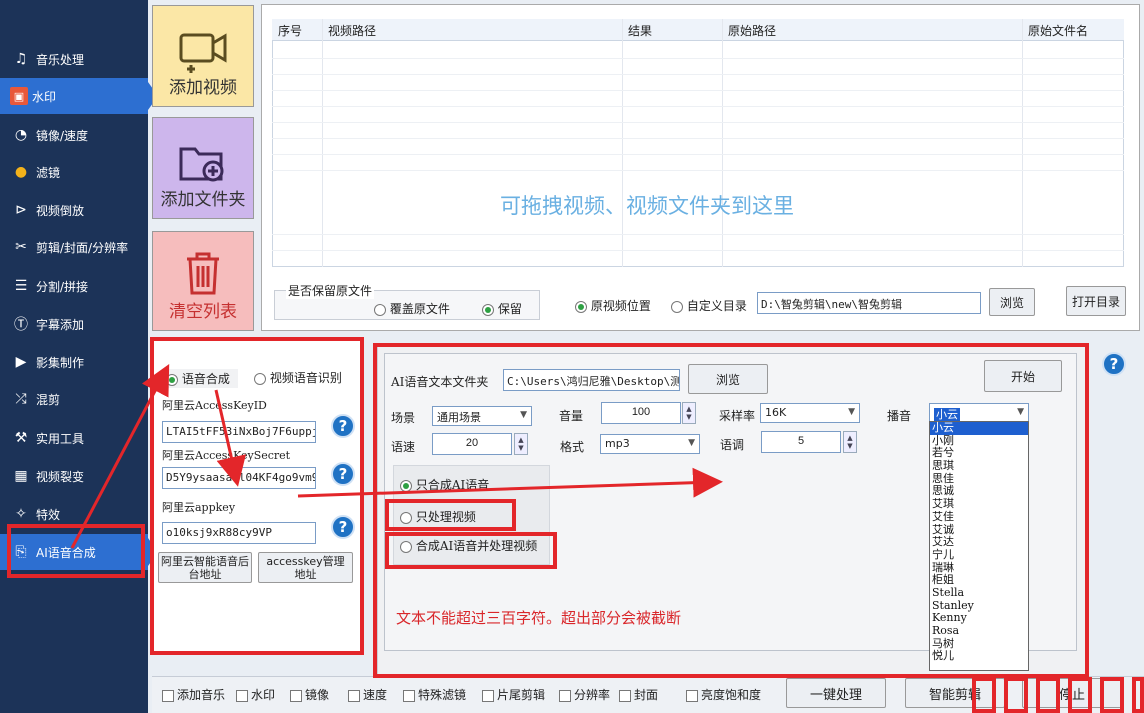 This screenshot has width=1144, height=713. I want to click on sidebar-item-subtitle: Ⓣ 字幕添加, so click(74, 324).